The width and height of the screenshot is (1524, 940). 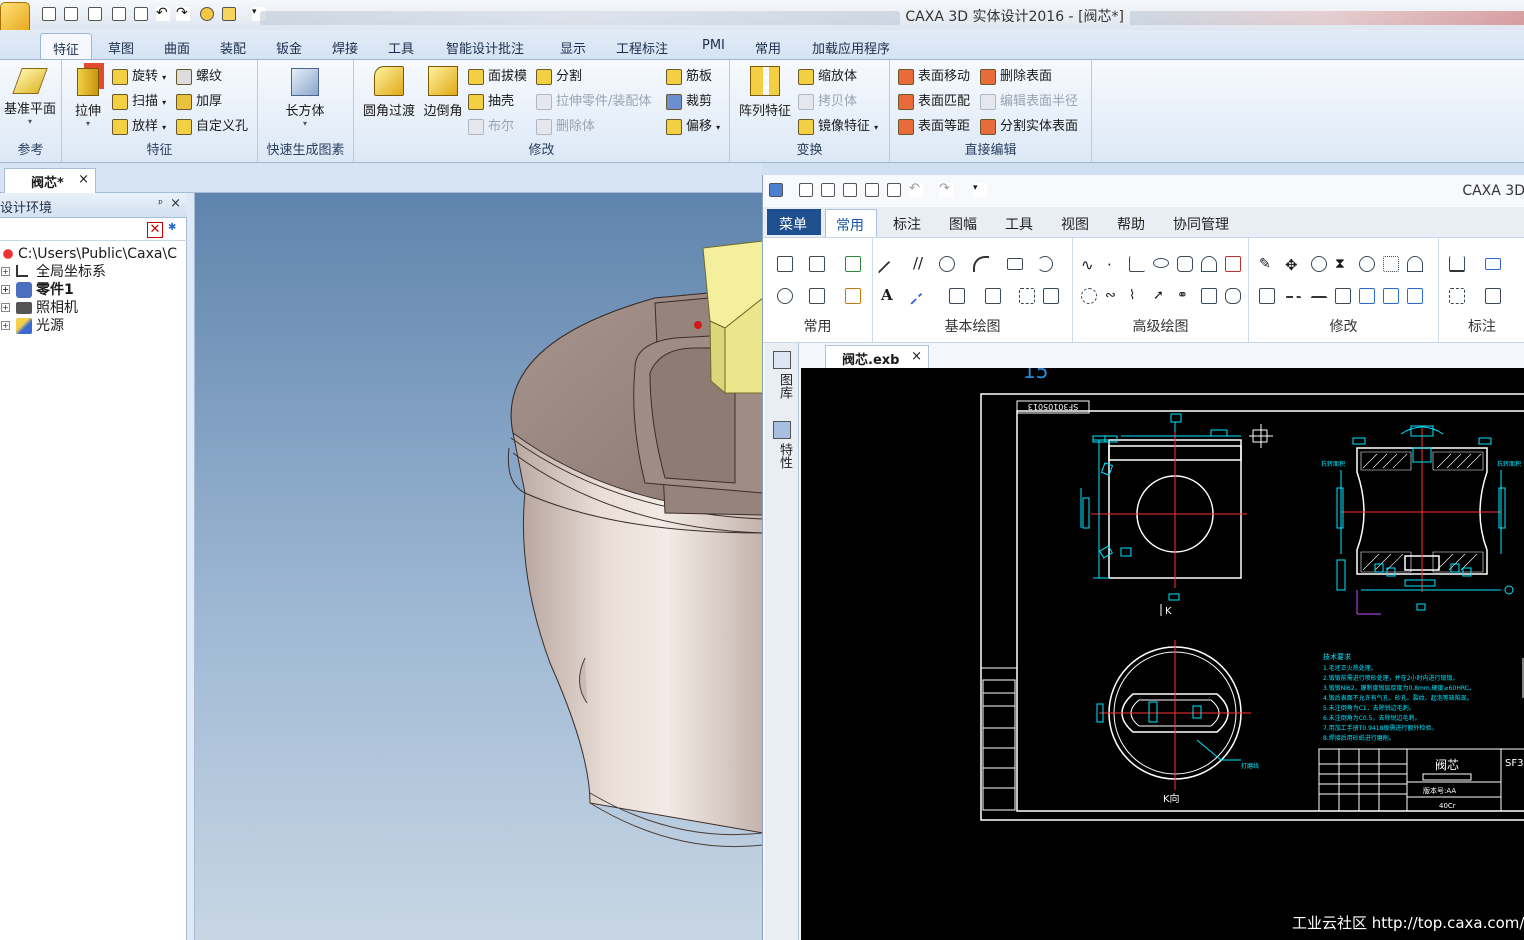 I want to click on new-doc-icon, so click(x=785, y=264).